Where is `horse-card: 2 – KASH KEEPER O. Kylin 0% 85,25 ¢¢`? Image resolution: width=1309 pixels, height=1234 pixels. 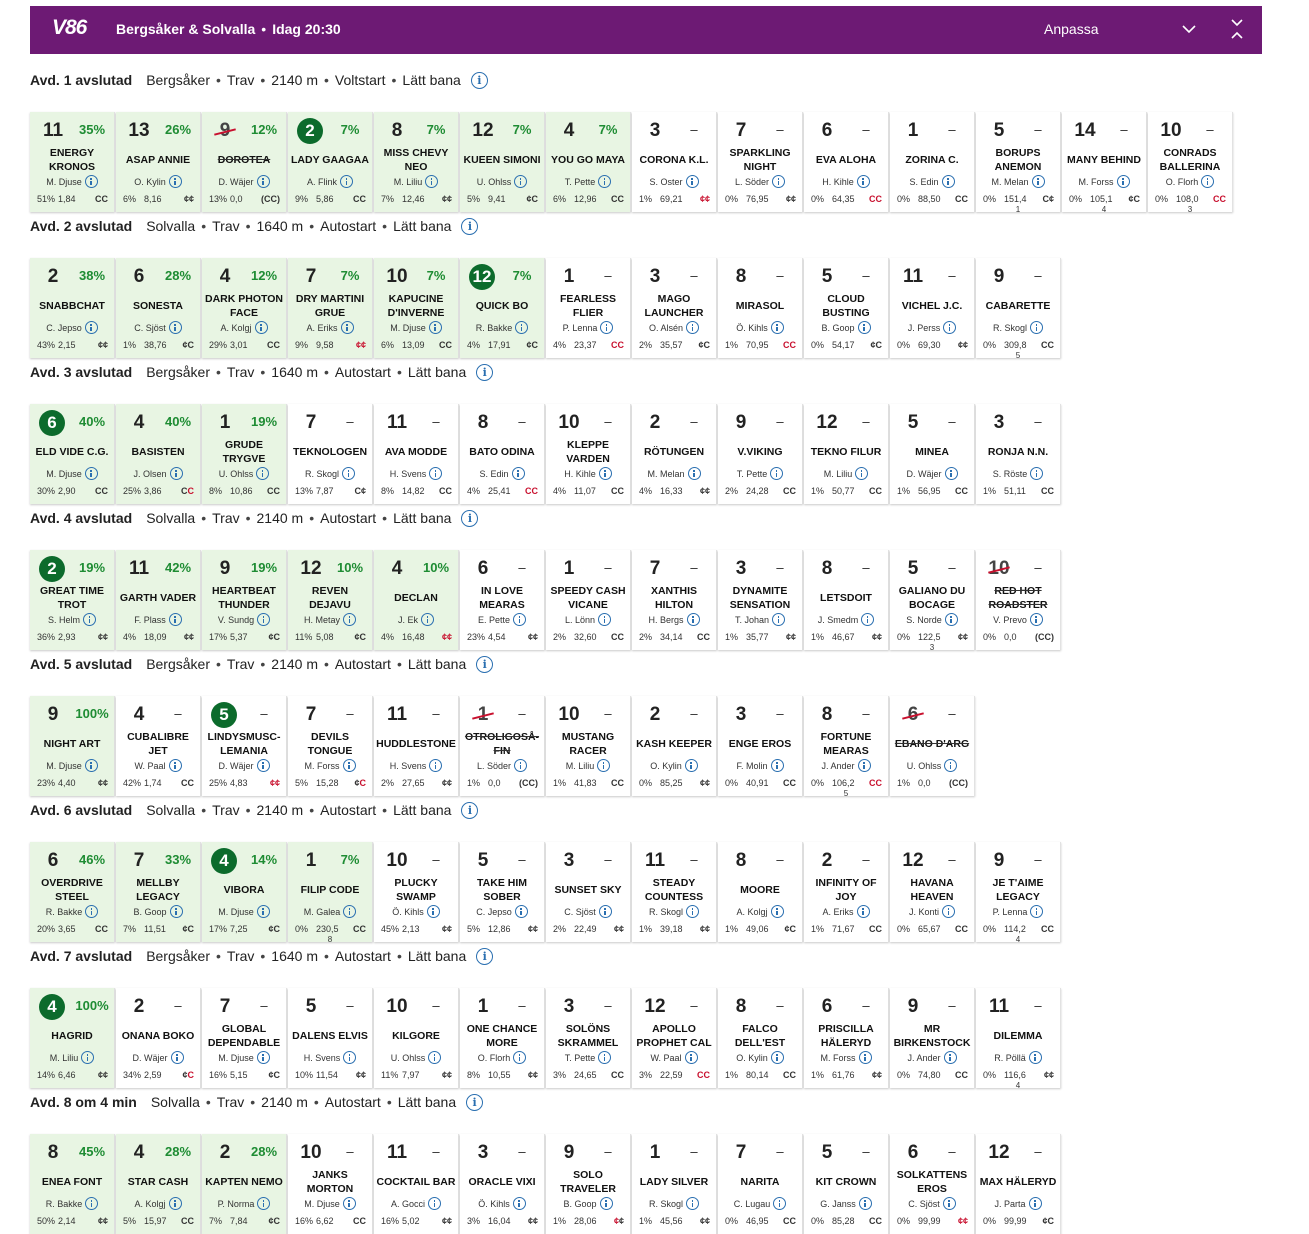 horse-card: 2 – KASH KEEPER O. Kylin 0% 85,25 ¢¢ is located at coordinates (674, 746).